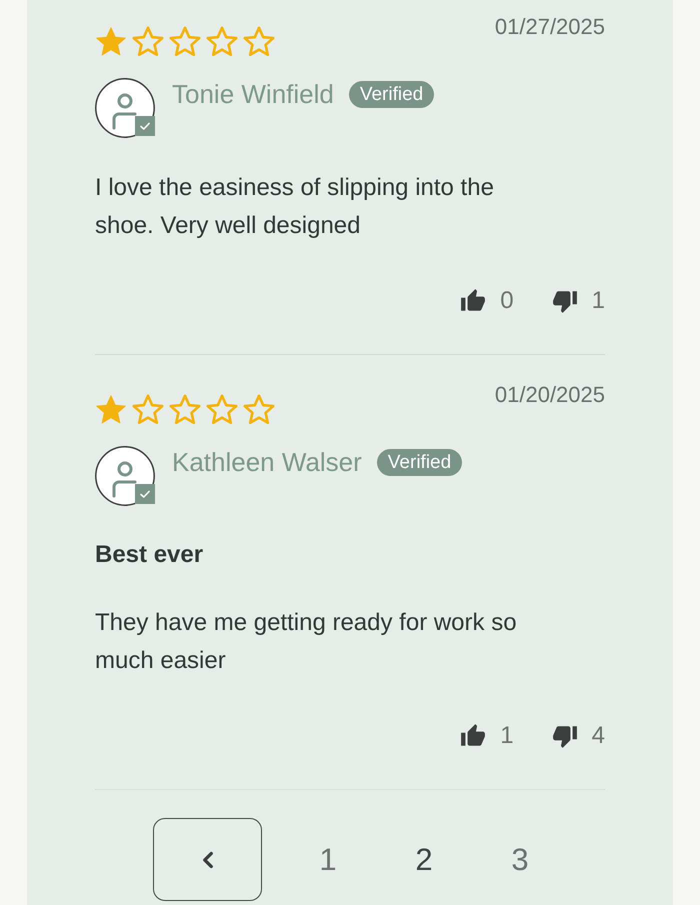  Describe the element at coordinates (520, 860) in the screenshot. I see `page-number: 3` at that location.